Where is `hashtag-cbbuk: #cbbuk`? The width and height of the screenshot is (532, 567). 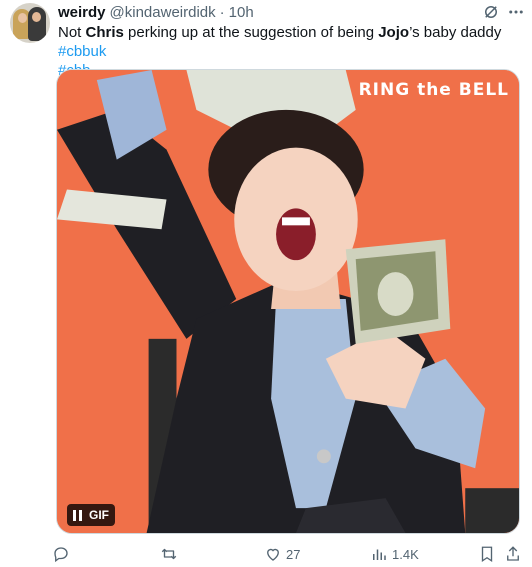
hashtag-cbbuk: #cbbuk is located at coordinates (82, 51).